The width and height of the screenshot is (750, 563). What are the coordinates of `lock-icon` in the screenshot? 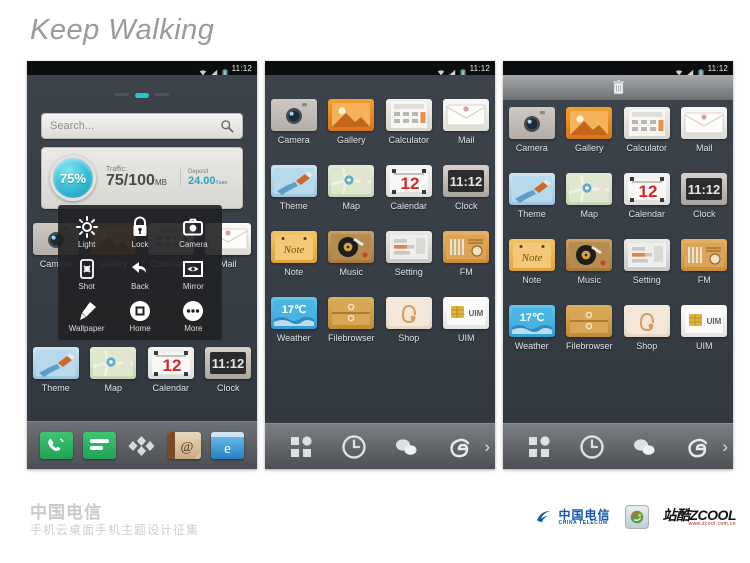 It's located at (140, 227).